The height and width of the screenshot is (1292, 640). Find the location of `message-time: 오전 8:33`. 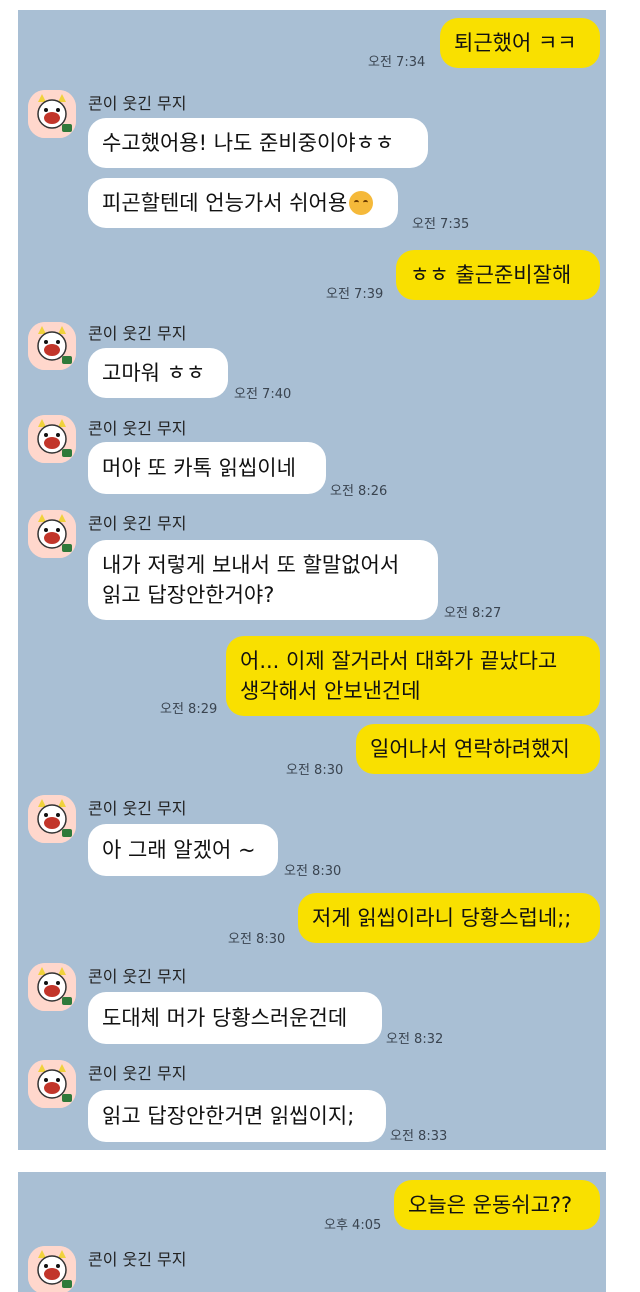

message-time: 오전 8:33 is located at coordinates (419, 1136).